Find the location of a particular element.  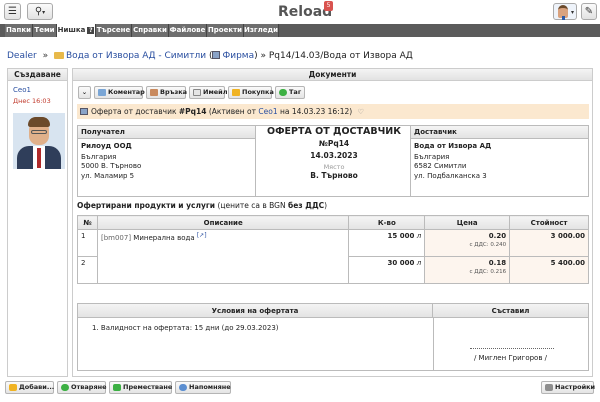

breadcrumb-firm: Фирма is located at coordinates (238, 56).